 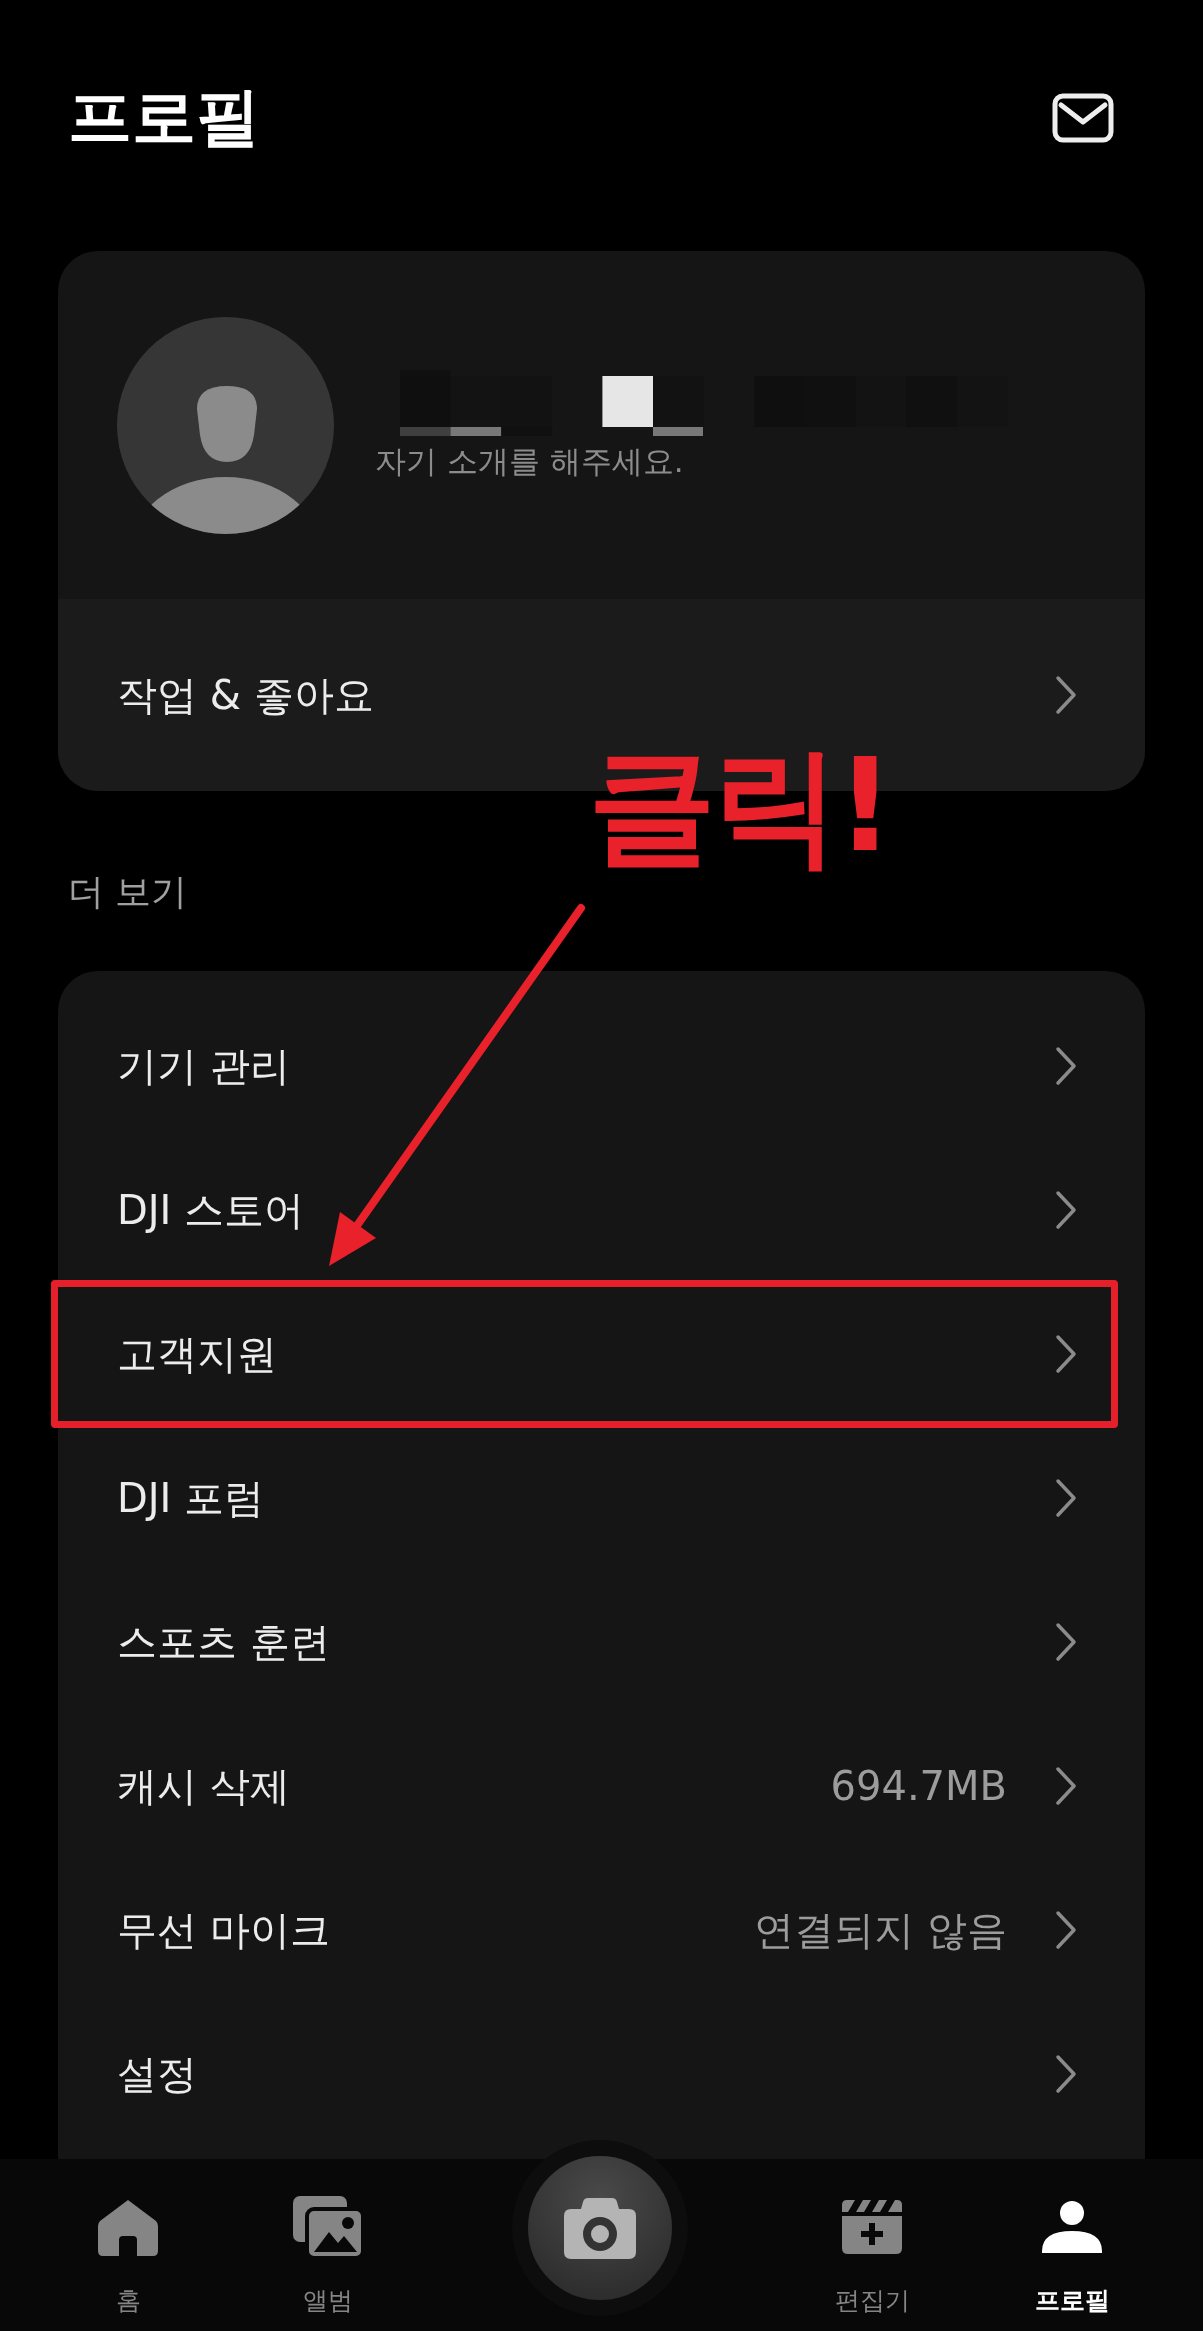 I want to click on menu-item: 고객지원, so click(x=601, y=1354).